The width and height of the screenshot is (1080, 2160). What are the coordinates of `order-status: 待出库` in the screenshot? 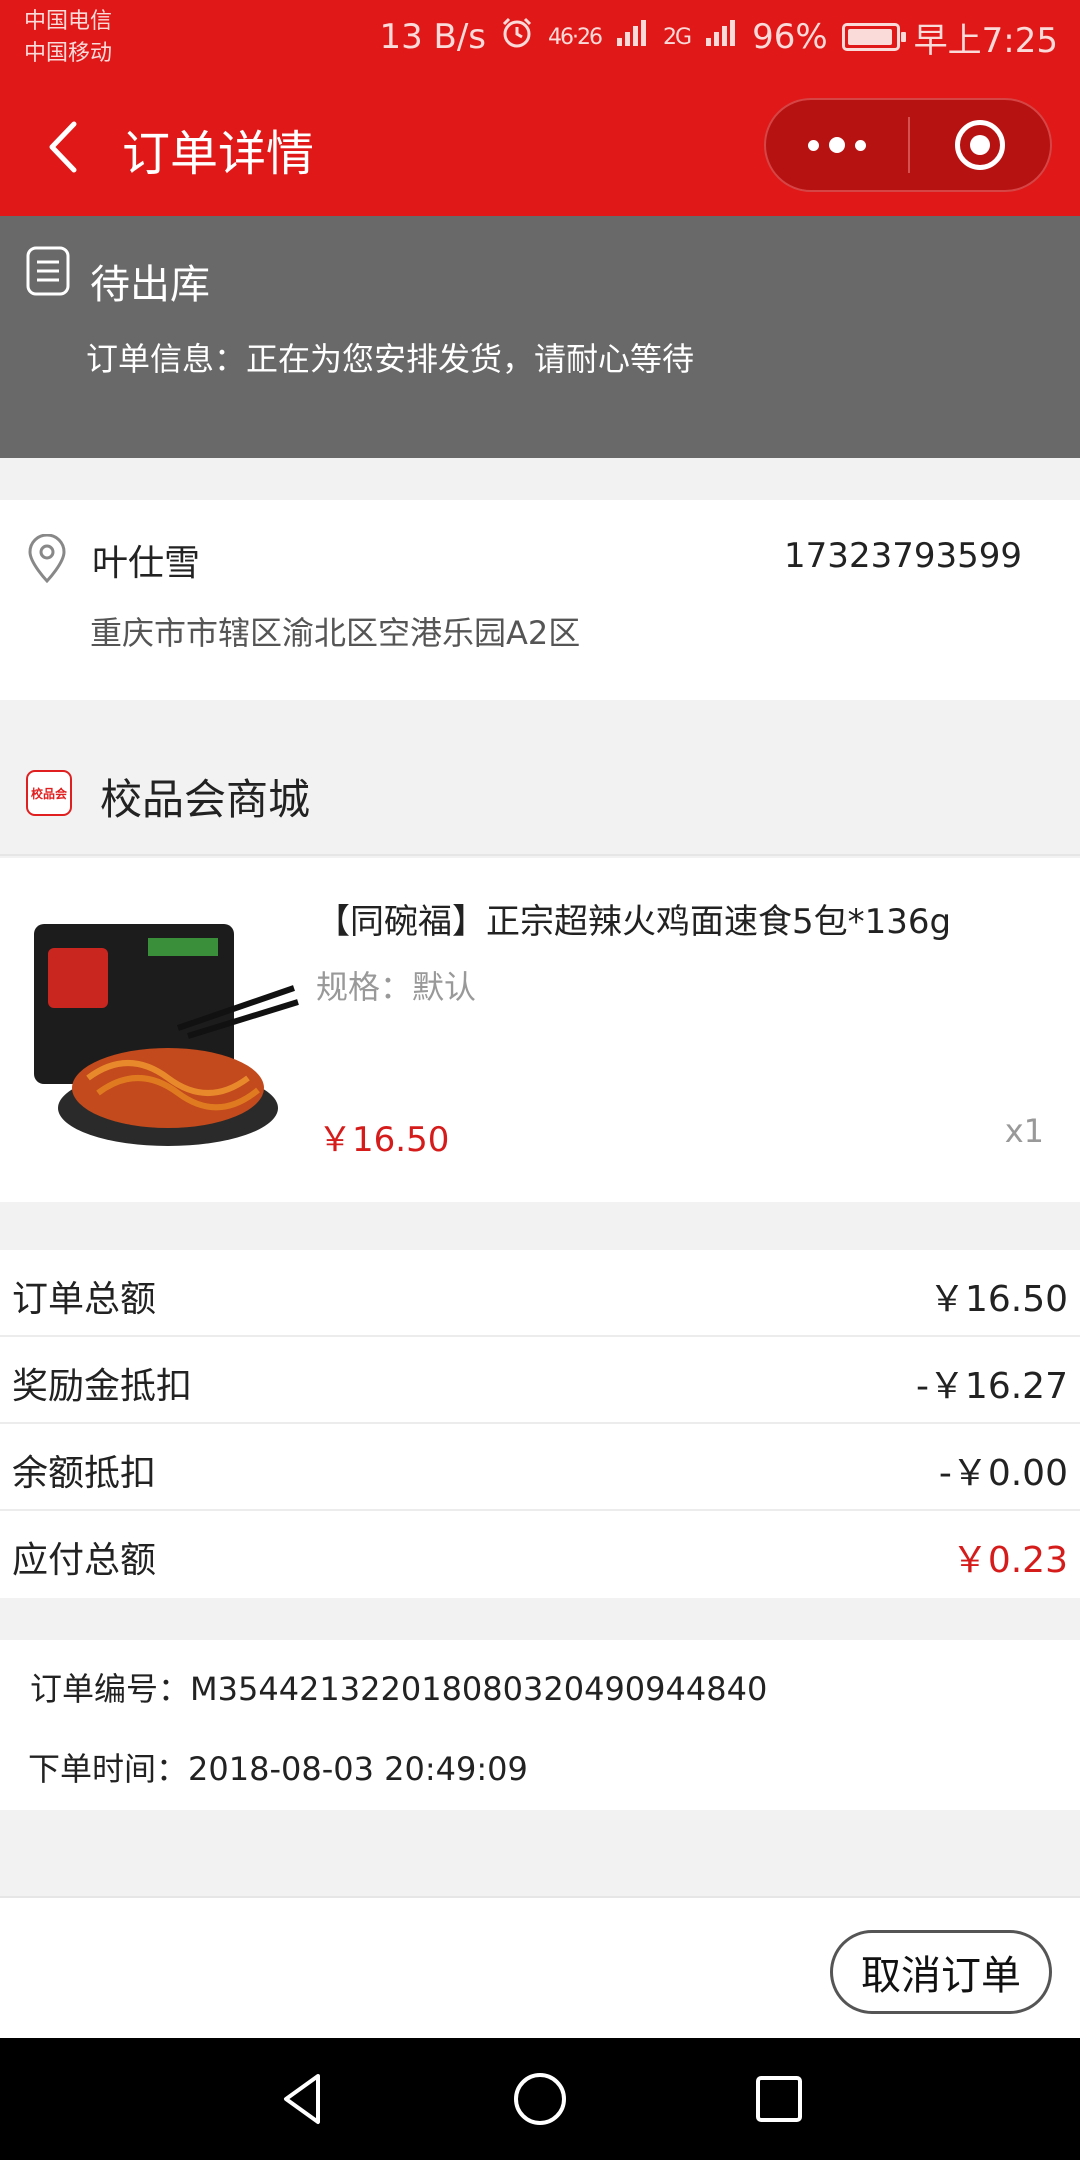 It's located at (150, 285).